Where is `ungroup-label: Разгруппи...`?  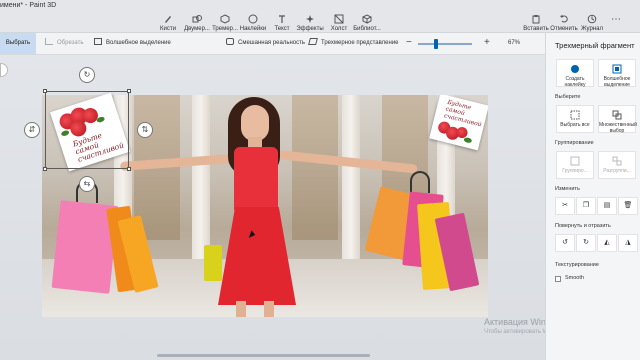
ungroup-label: Разгруппи... is located at coordinates (617, 171).